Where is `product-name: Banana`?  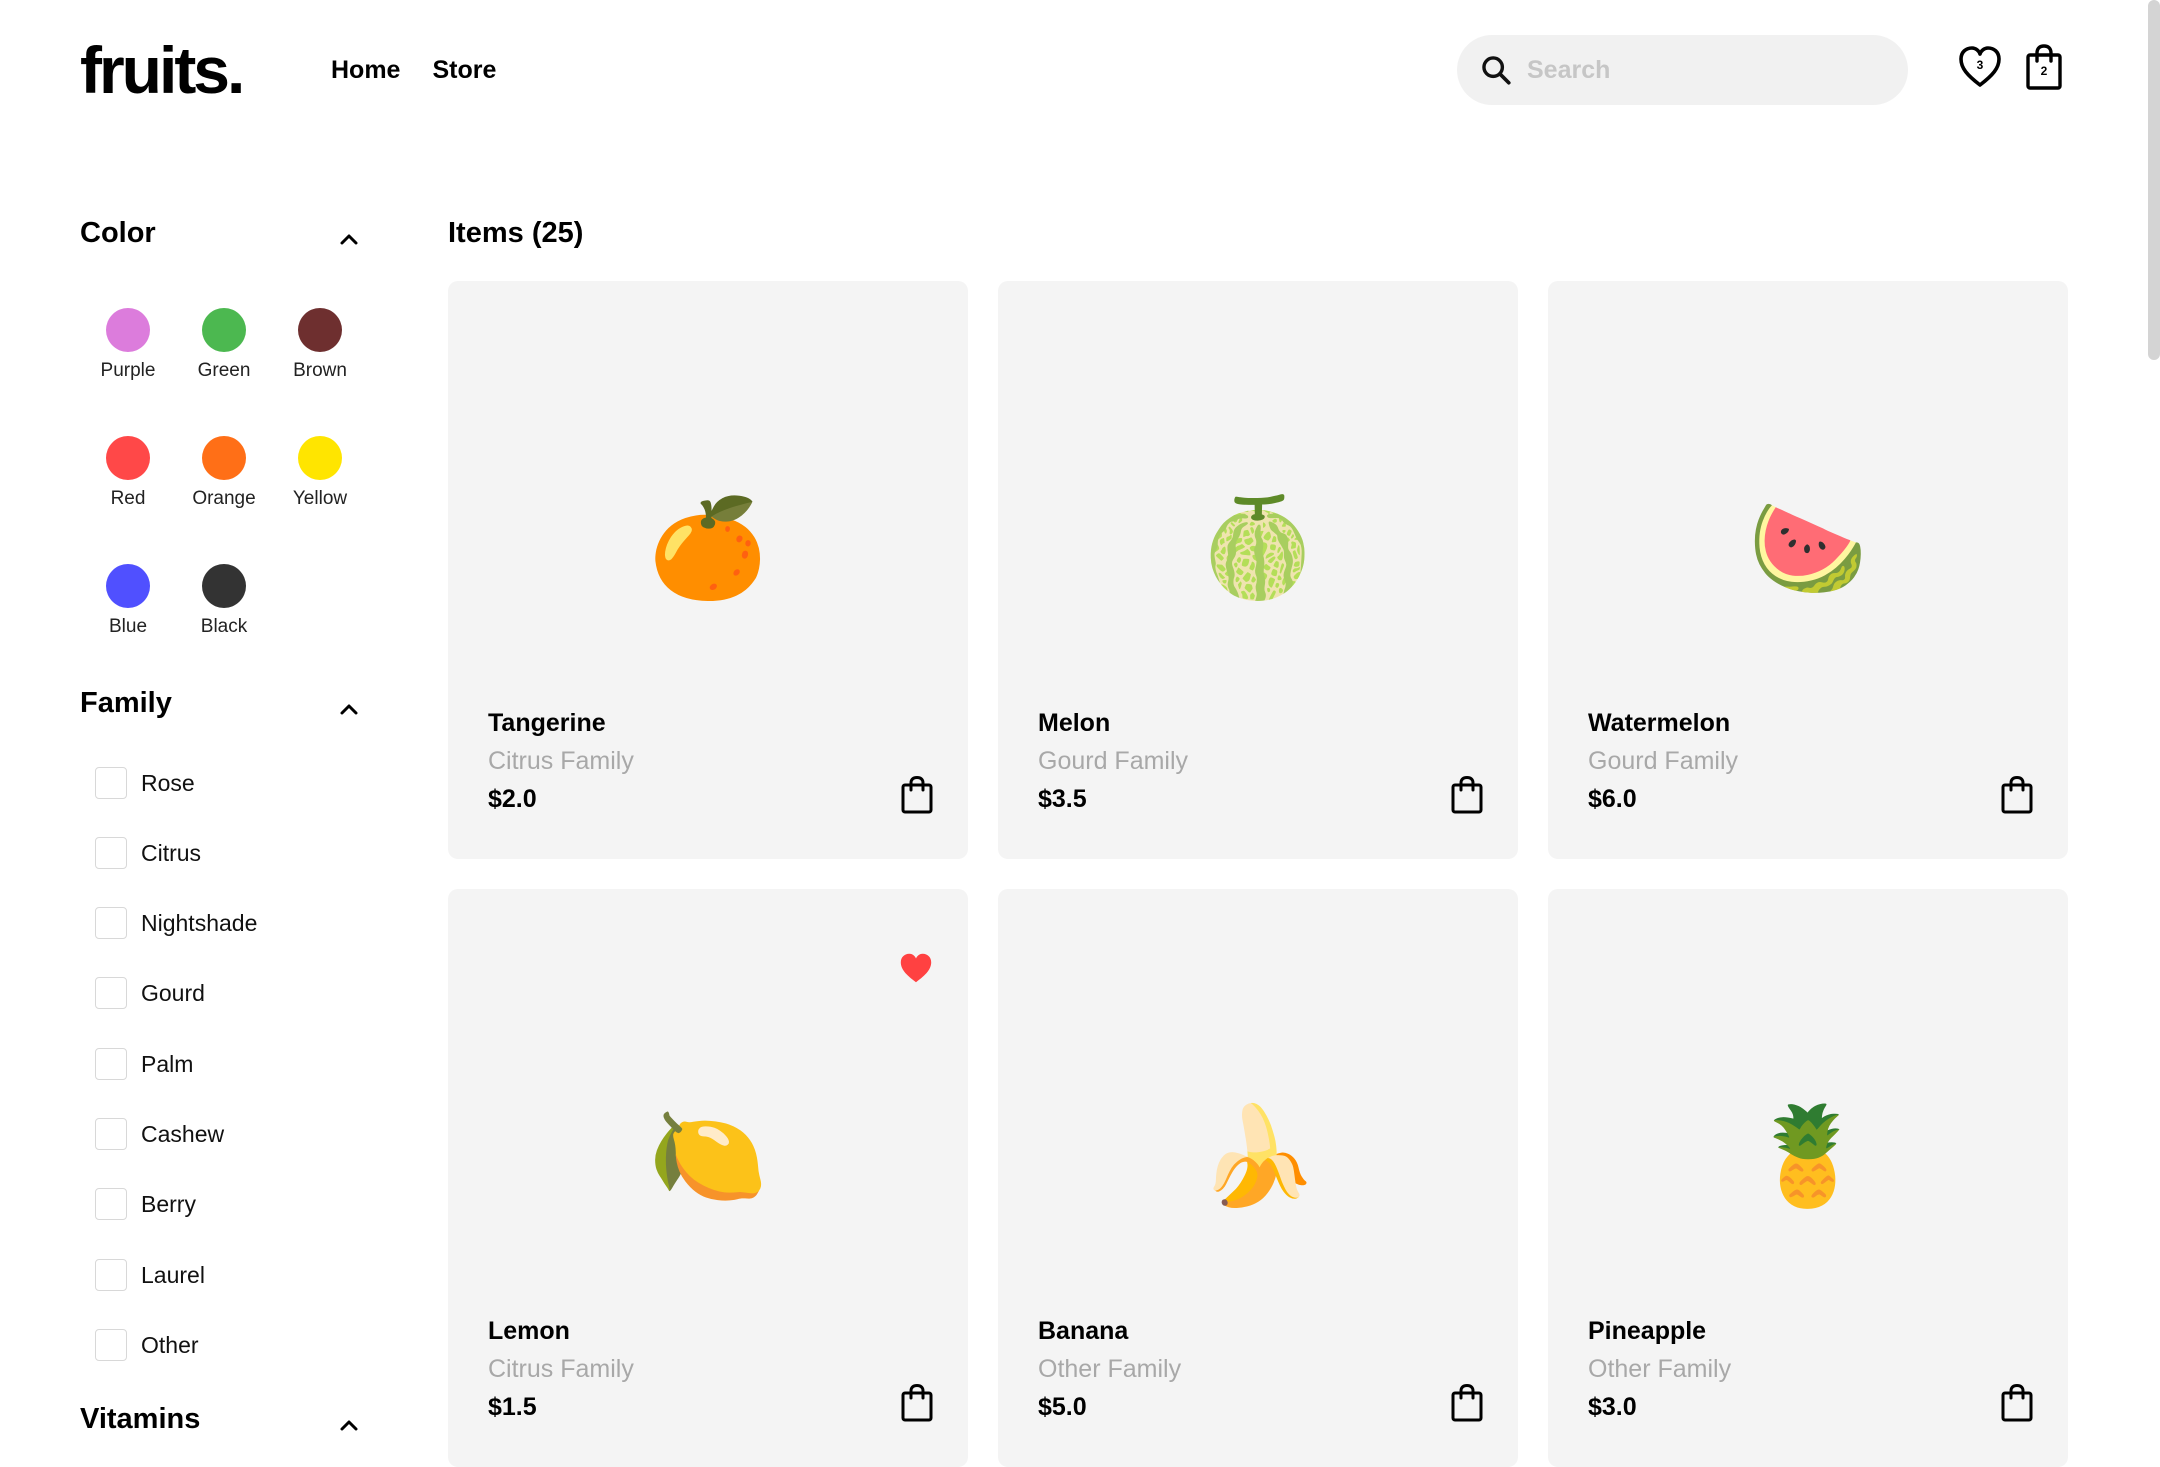
product-name: Banana is located at coordinates (1083, 1331).